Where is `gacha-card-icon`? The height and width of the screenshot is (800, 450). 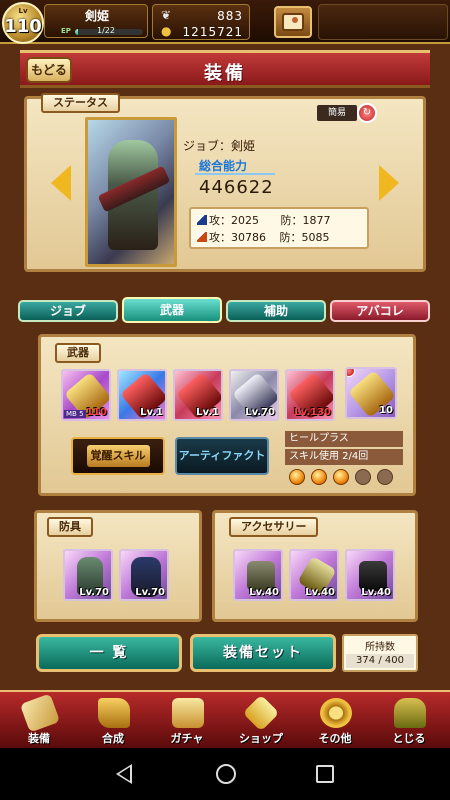
gacha-card-icon is located at coordinates (188, 713).